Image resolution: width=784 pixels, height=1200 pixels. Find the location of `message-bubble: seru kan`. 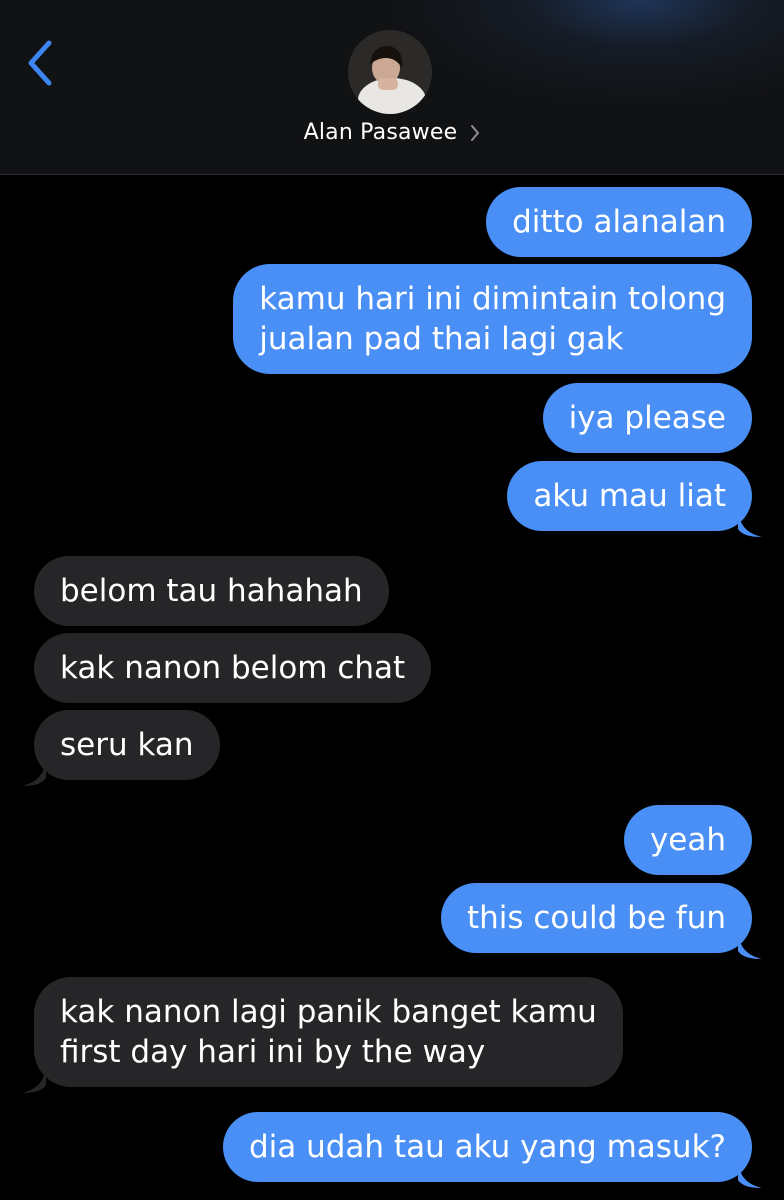

message-bubble: seru kan is located at coordinates (127, 745).